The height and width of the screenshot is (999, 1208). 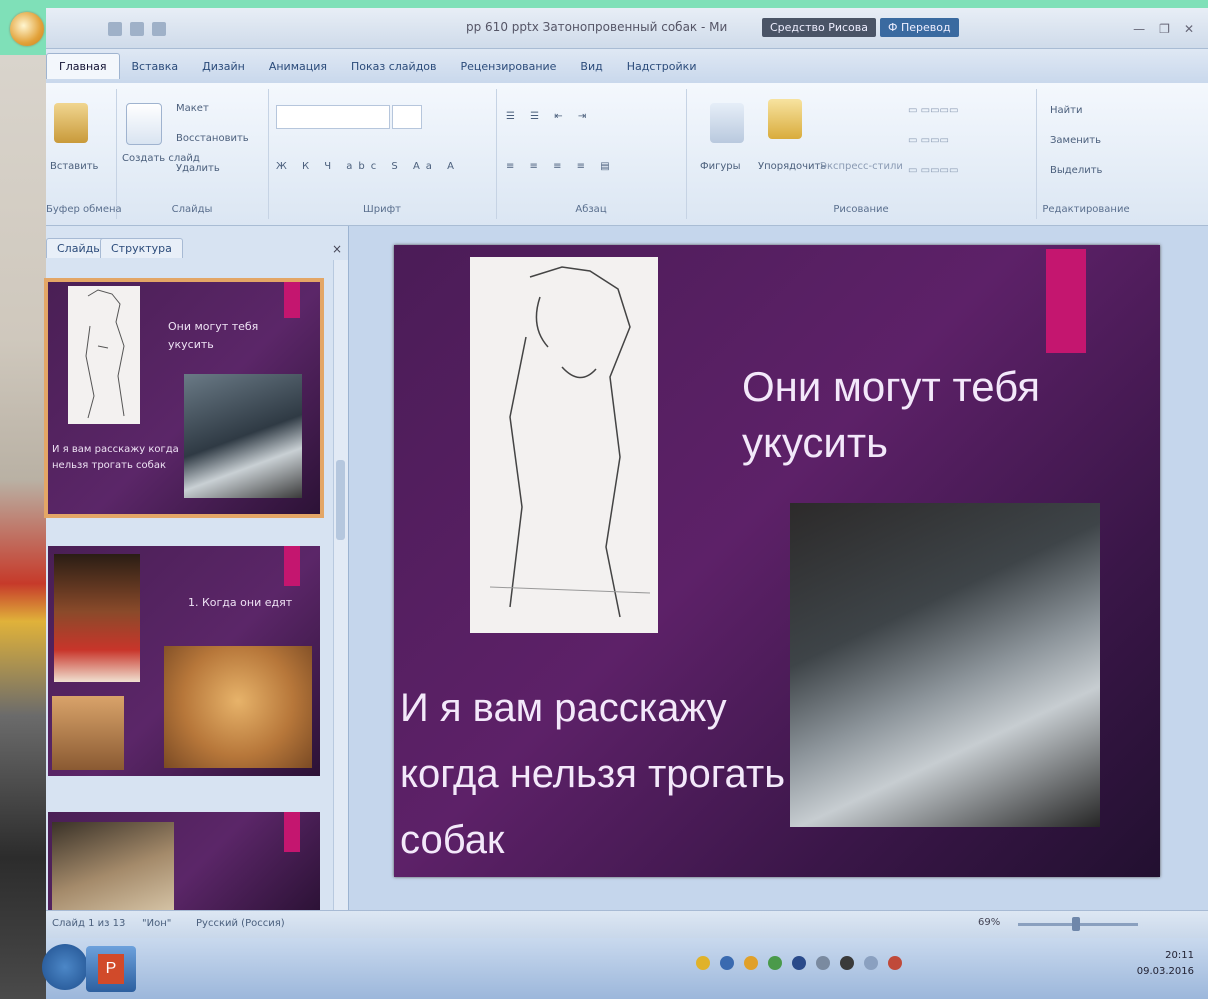 I want to click on tab-animation: Анимация, so click(x=298, y=66).